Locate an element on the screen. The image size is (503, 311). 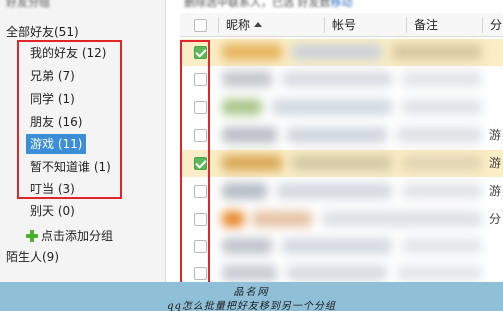
column-nickname-label: 昵称 is located at coordinates (238, 25).